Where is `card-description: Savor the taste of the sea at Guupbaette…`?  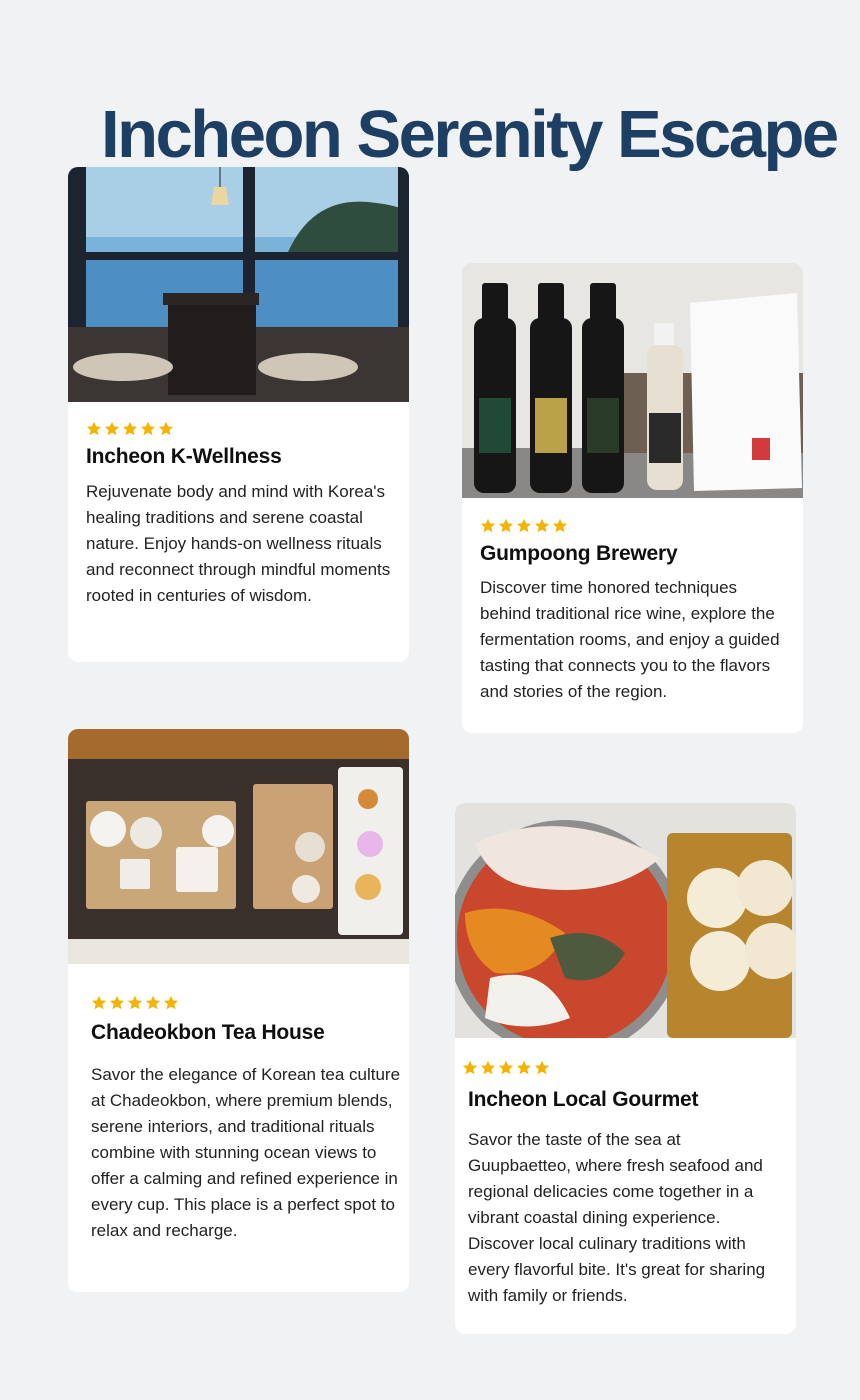 card-description: Savor the taste of the sea at Guupbaette… is located at coordinates (617, 1217).